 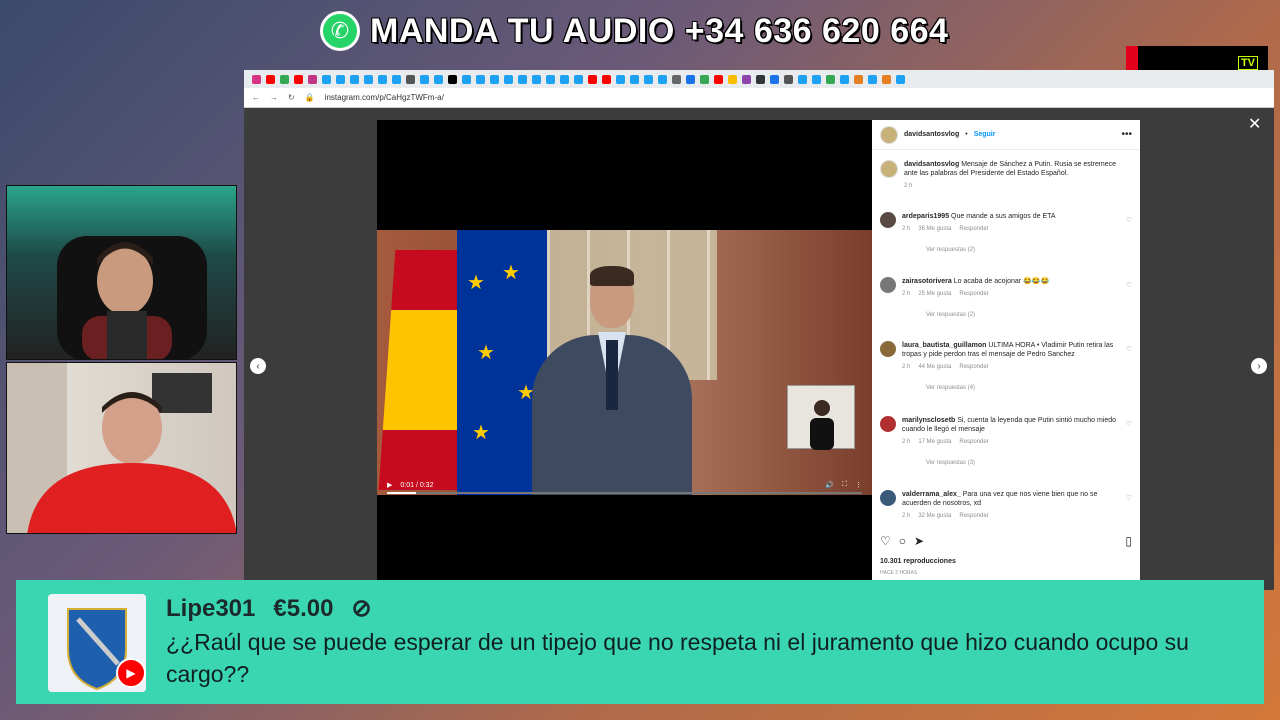 What do you see at coordinates (934, 367) in the screenshot?
I see `comment-likes: 44 Me gusta` at bounding box center [934, 367].